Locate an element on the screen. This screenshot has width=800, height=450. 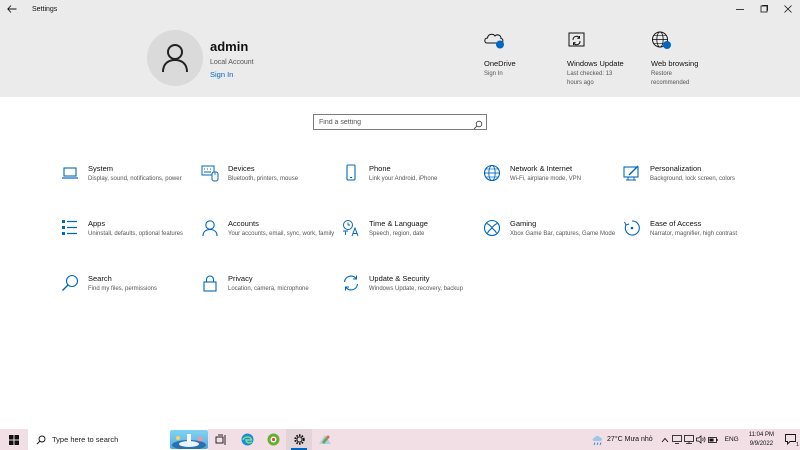
tile-title: Devices is located at coordinates (241, 168).